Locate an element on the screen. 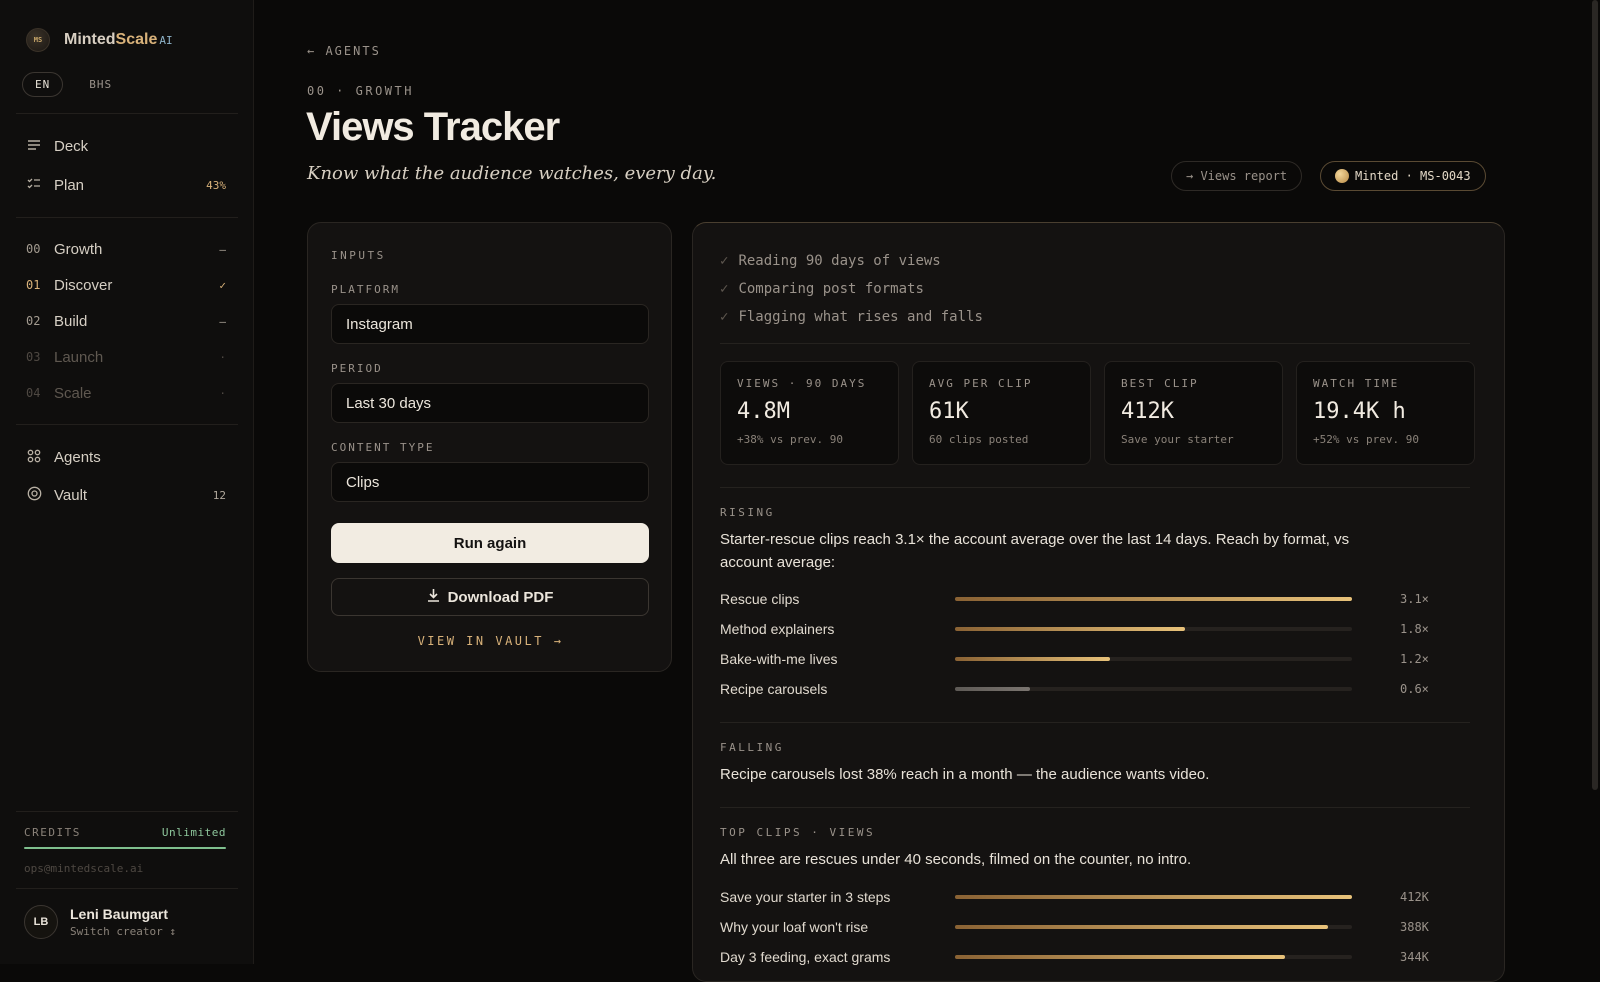 The width and height of the screenshot is (1600, 982). format-bar-row: Rescue clips 3.1× is located at coordinates (1080, 599).